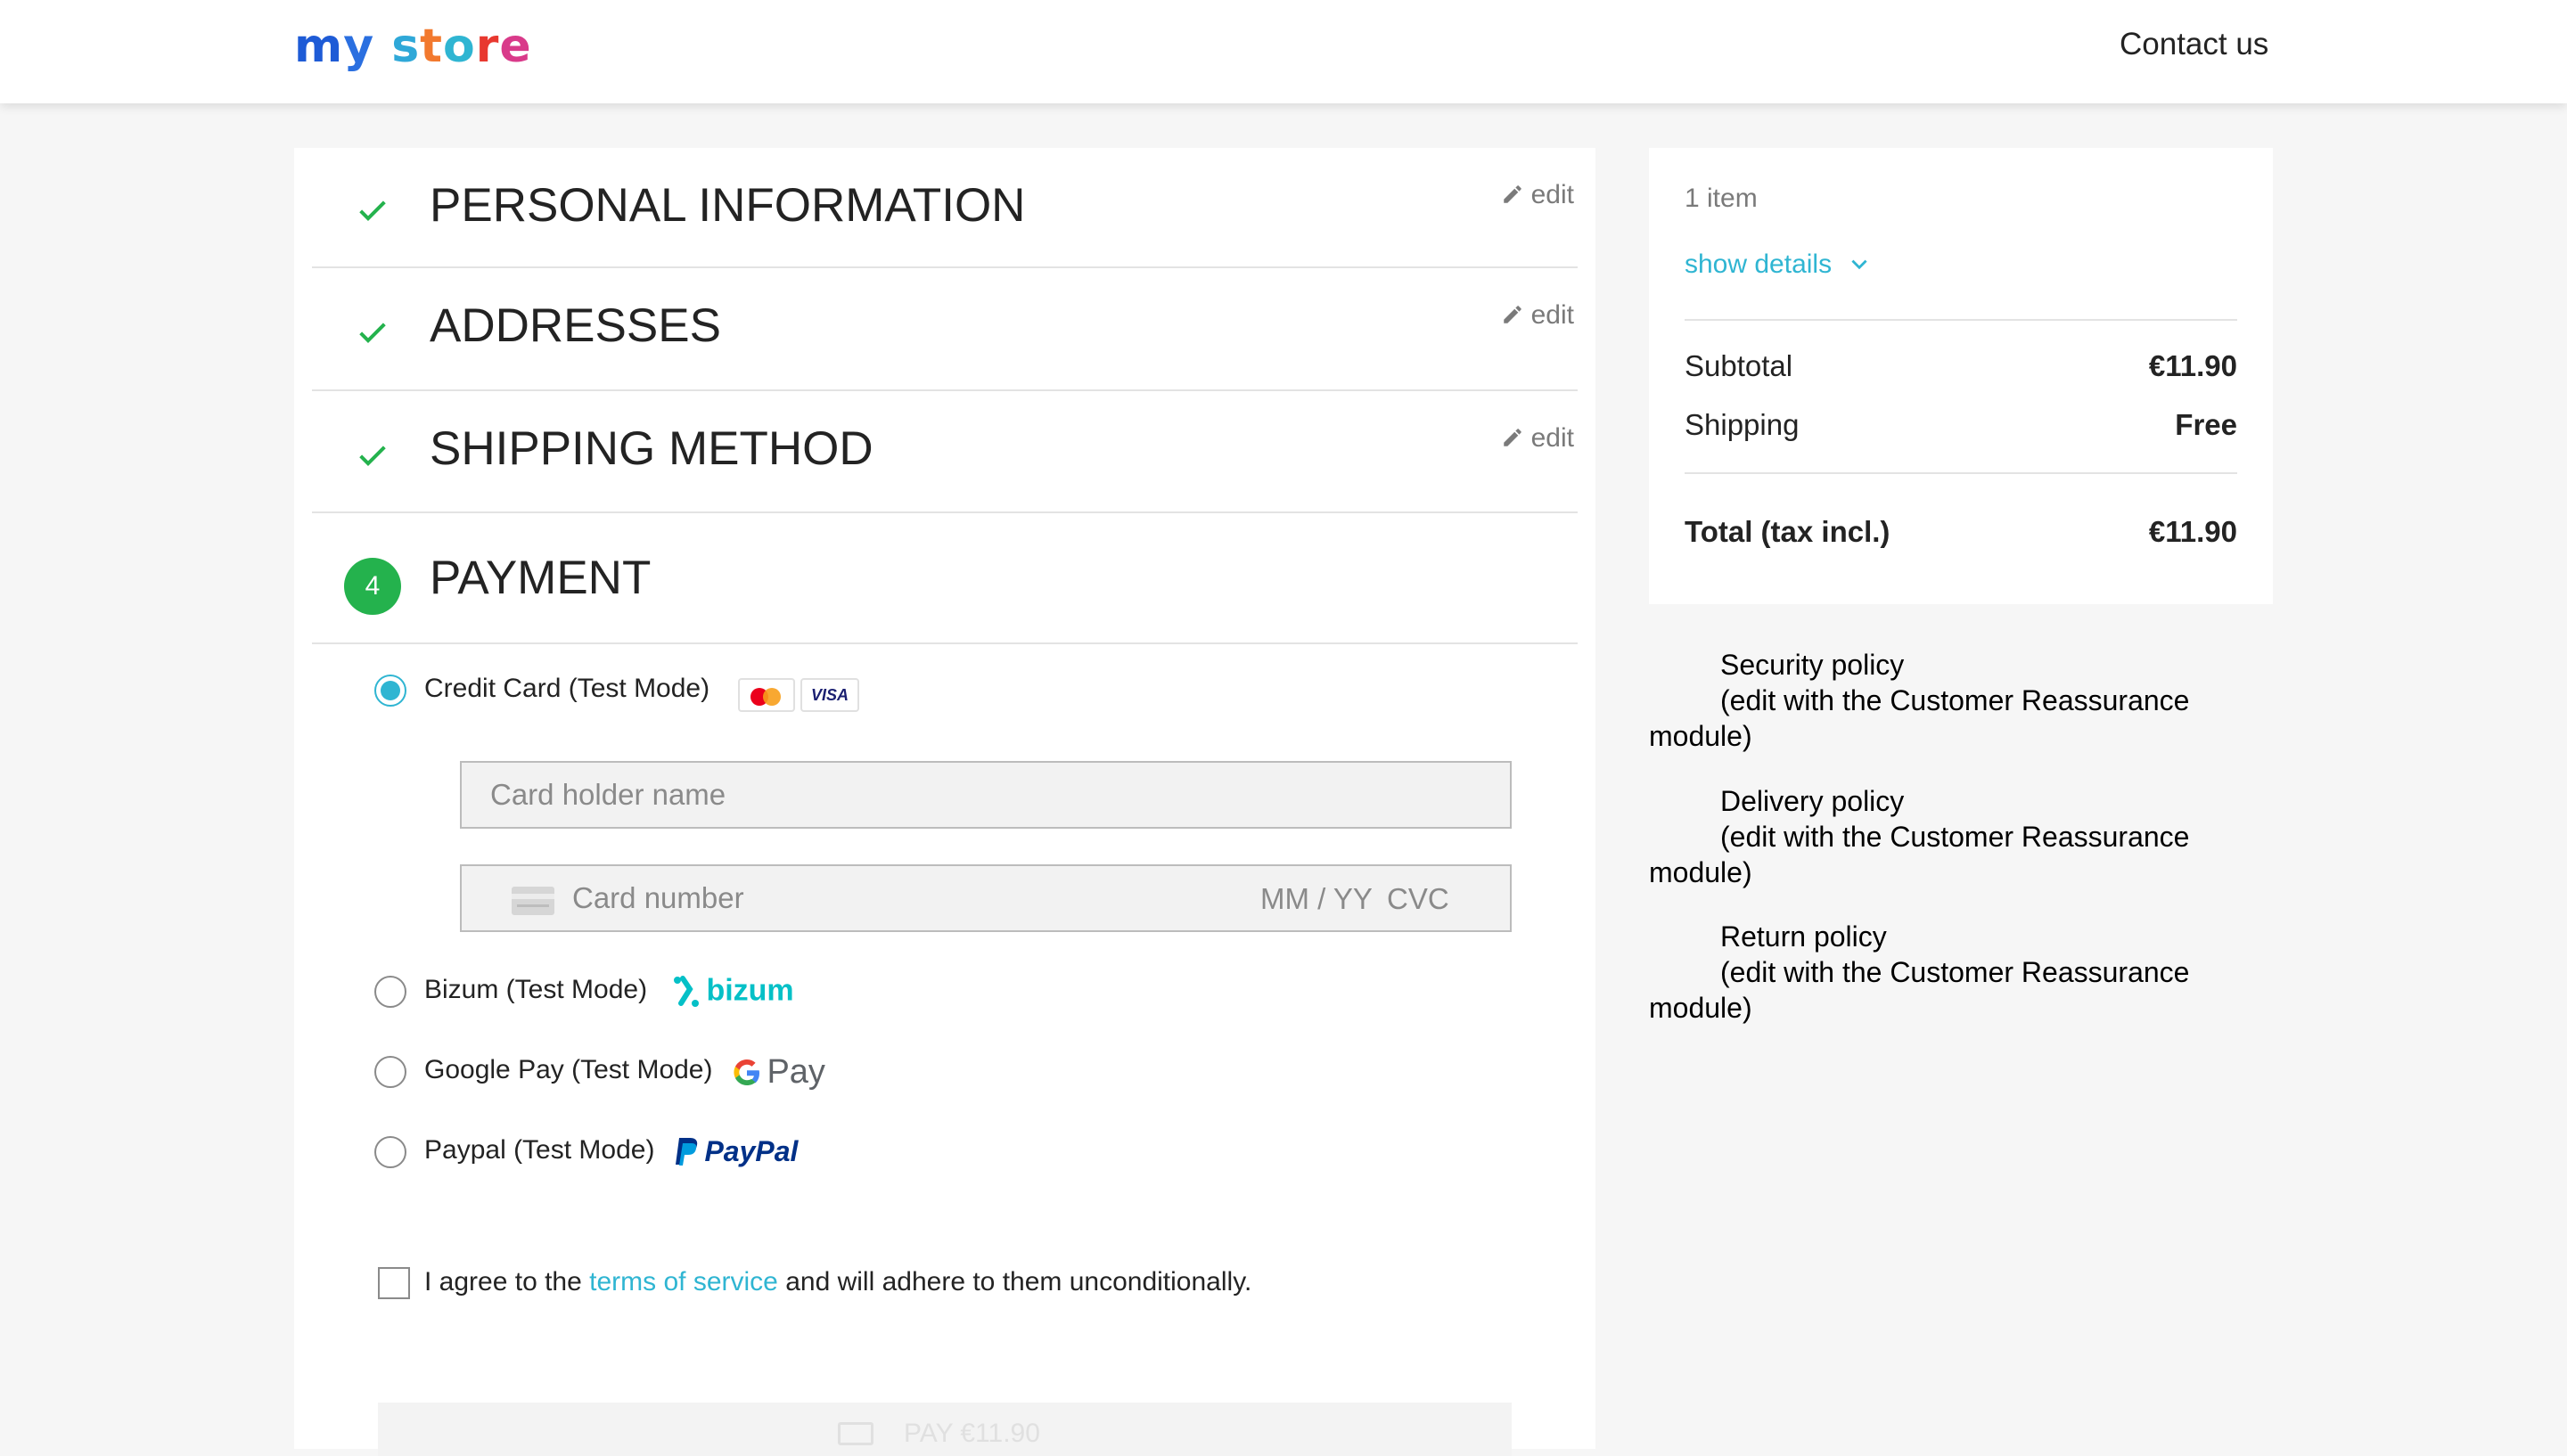 The image size is (2567, 1456). I want to click on bizum-logo: bizum, so click(733, 993).